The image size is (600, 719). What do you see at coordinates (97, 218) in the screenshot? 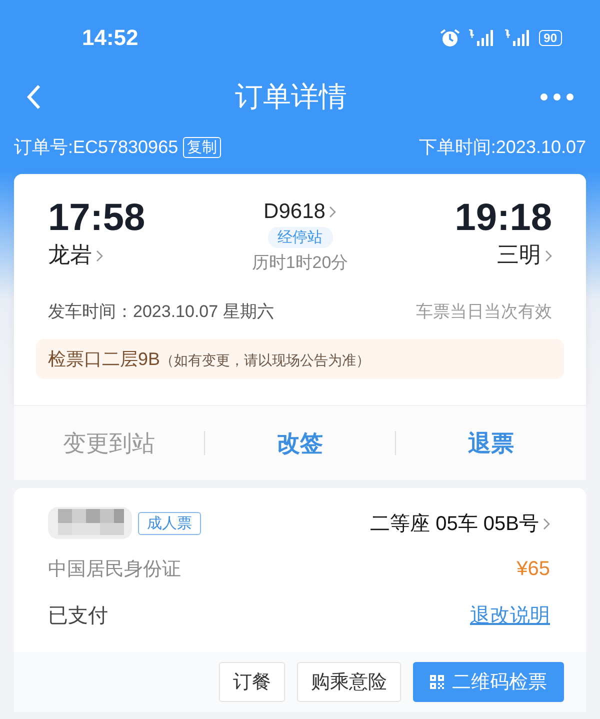
I see `departure-time: 17:58` at bounding box center [97, 218].